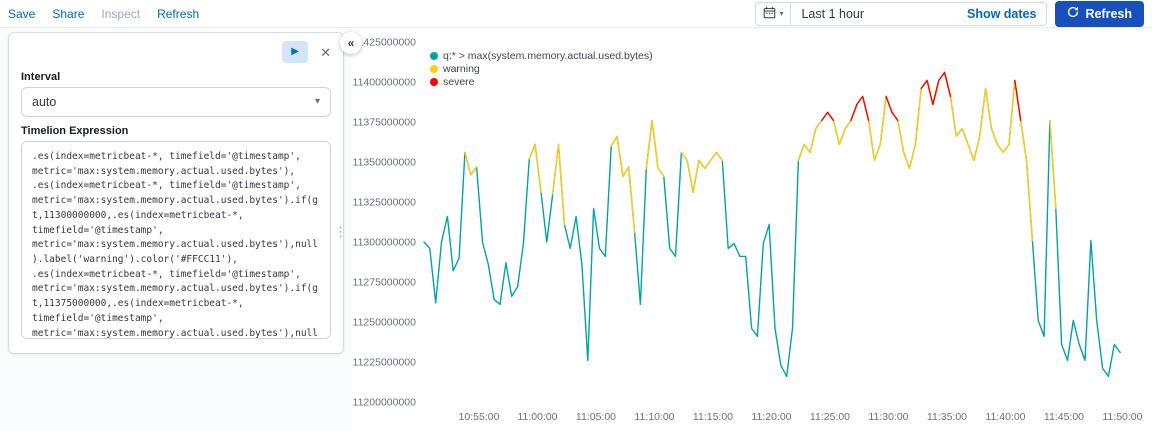 This screenshot has width=1152, height=431. Describe the element at coordinates (771, 417) in the screenshot. I see `svg-text: 11:20:00` at that location.